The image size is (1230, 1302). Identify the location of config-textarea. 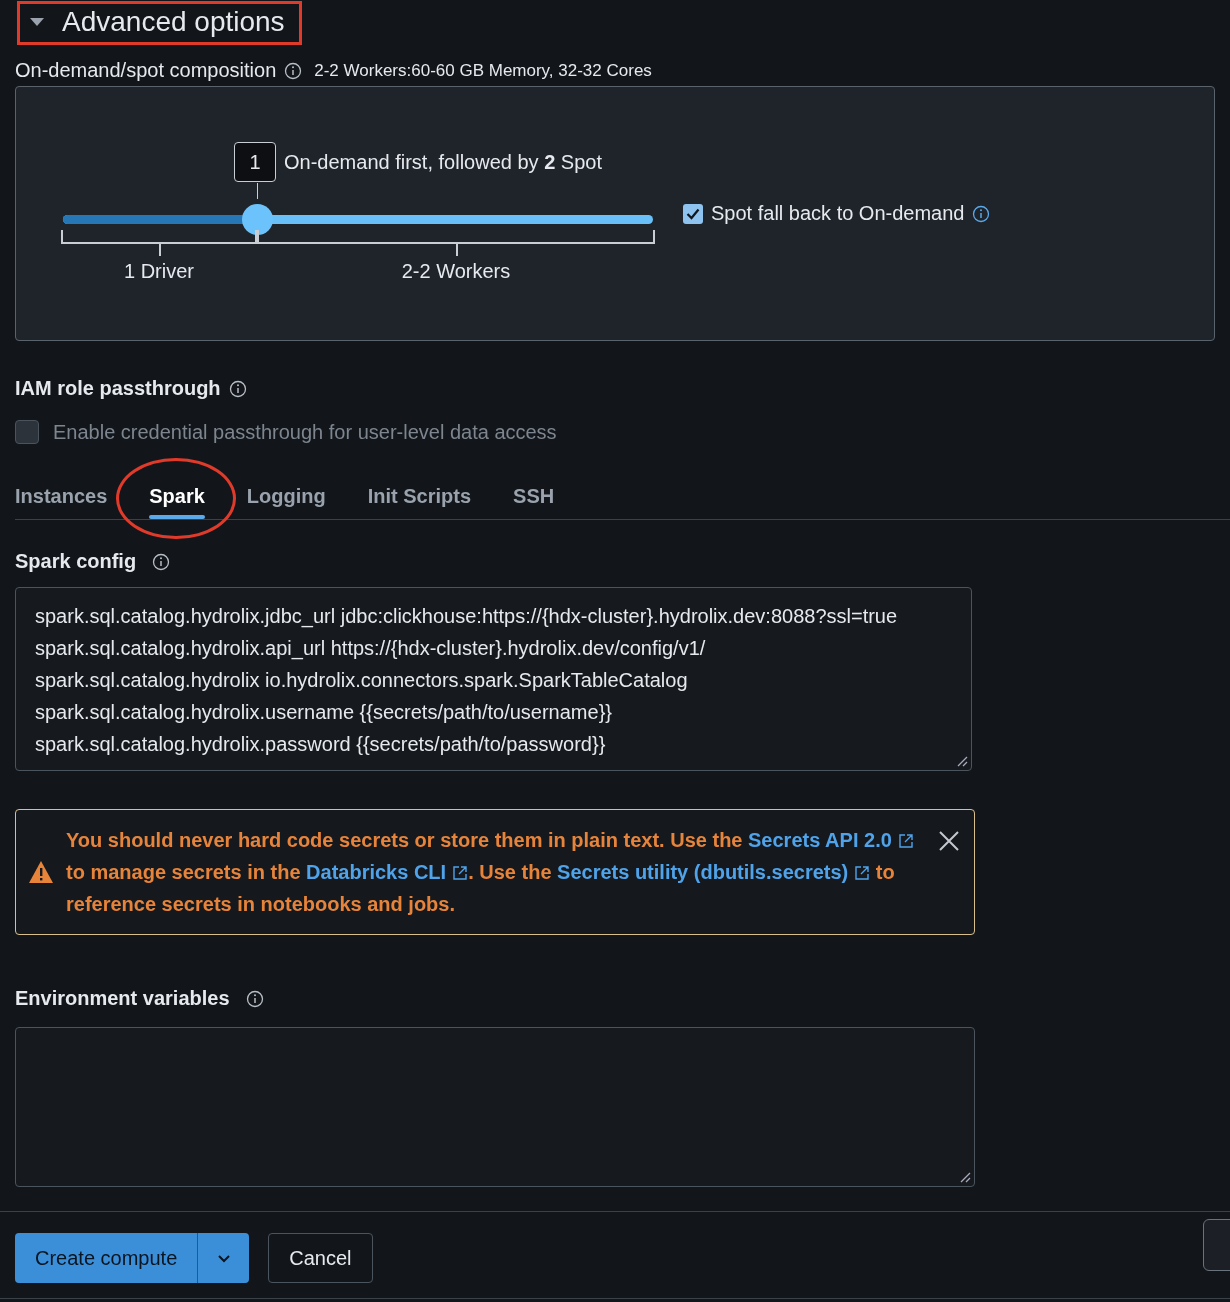
(493, 679).